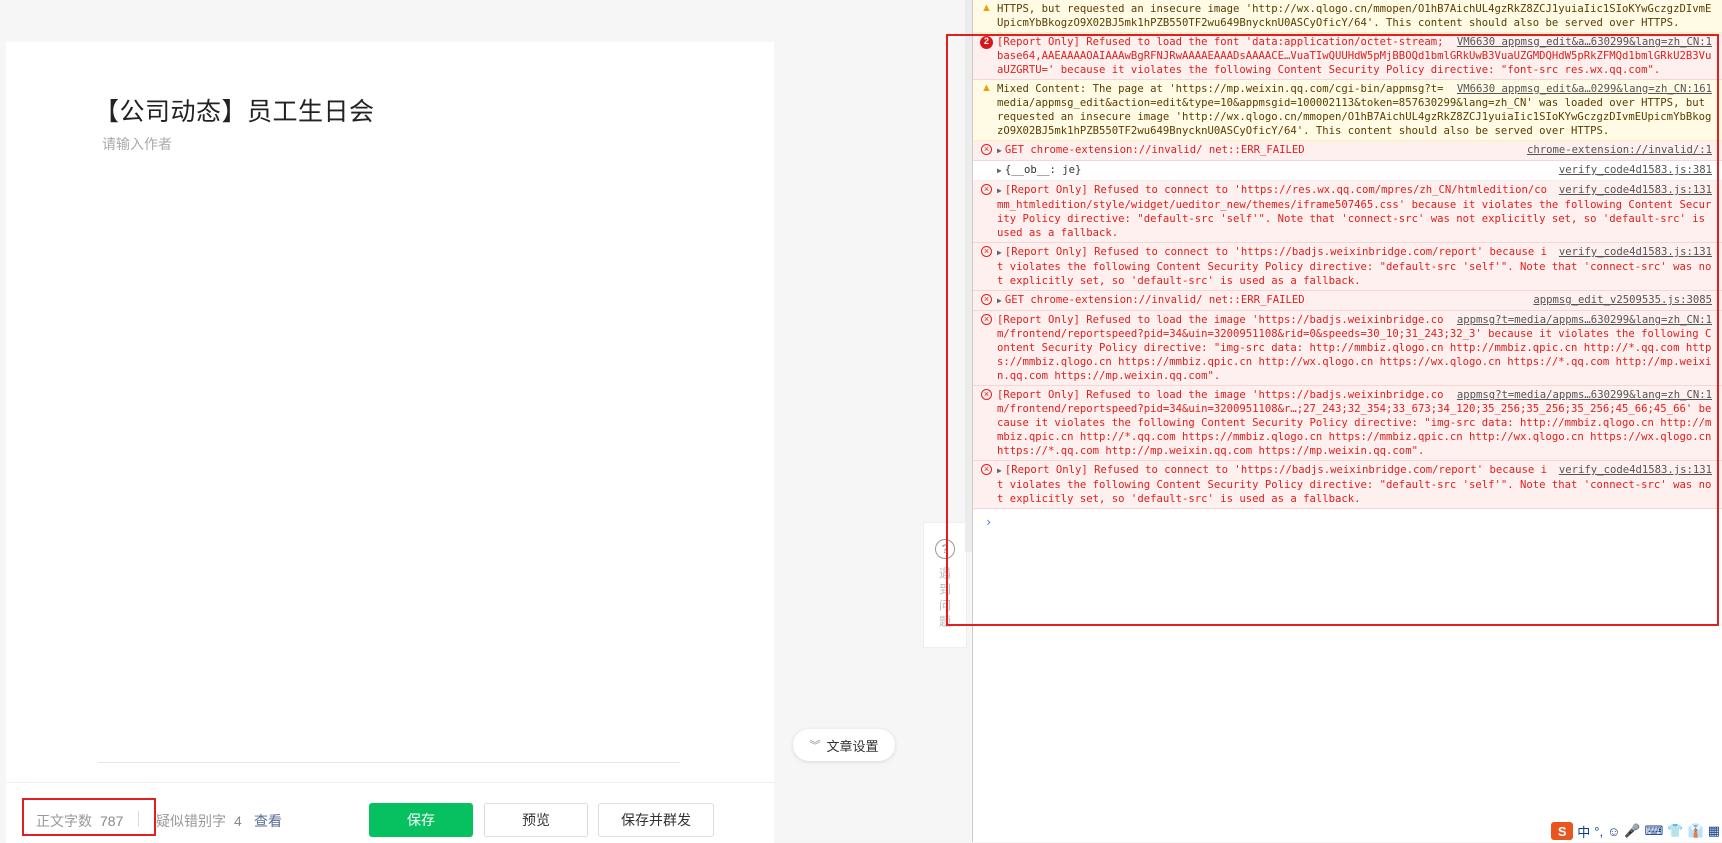  Describe the element at coordinates (389, 762) in the screenshot. I see `content-divider` at that location.